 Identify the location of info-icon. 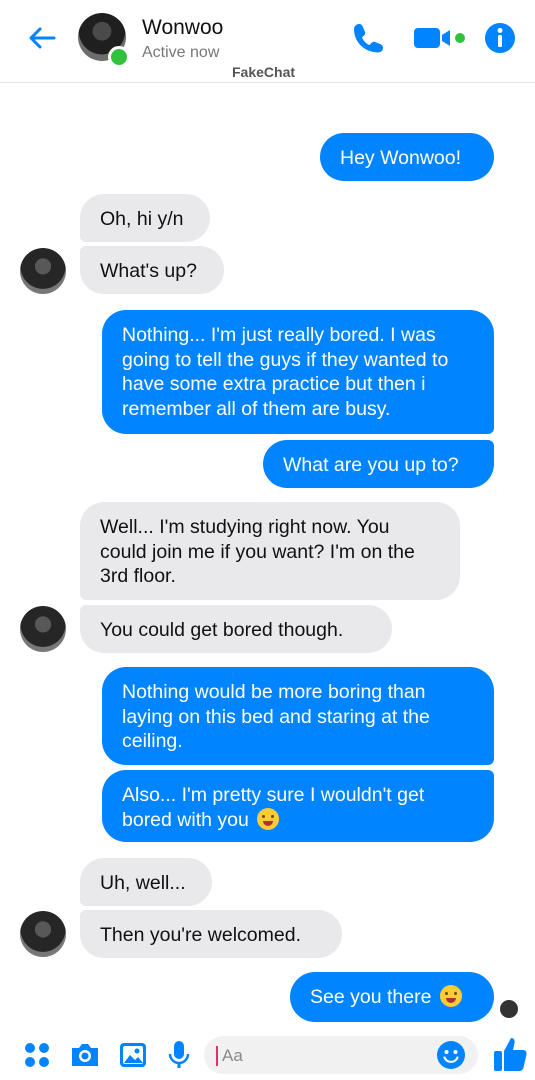
(500, 38).